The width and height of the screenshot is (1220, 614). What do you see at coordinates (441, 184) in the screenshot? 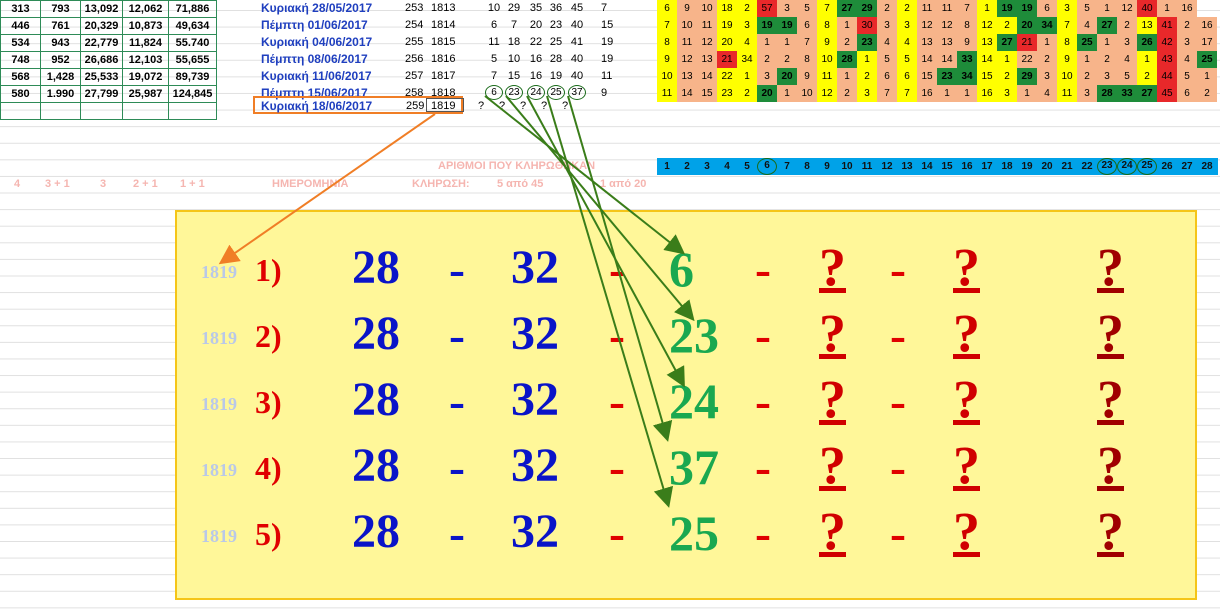
I see `draw-label: ΚΛΗΡΩΣΗ:` at bounding box center [441, 184].